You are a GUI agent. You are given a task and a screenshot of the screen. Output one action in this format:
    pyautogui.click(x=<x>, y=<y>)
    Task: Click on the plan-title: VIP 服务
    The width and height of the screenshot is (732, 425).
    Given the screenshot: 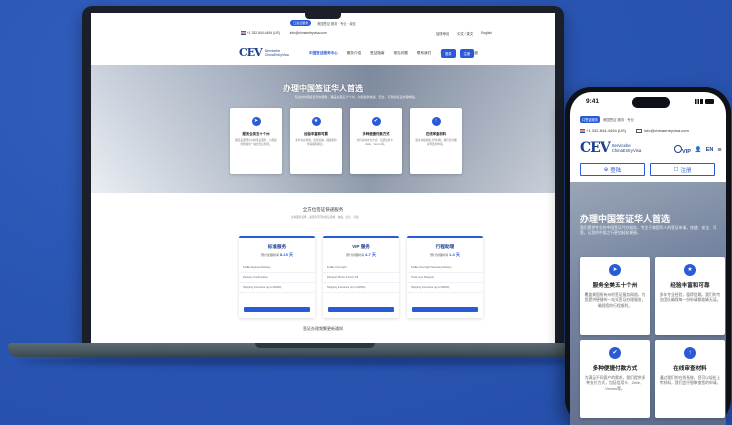 What is the action you would take?
    pyautogui.click(x=361, y=246)
    